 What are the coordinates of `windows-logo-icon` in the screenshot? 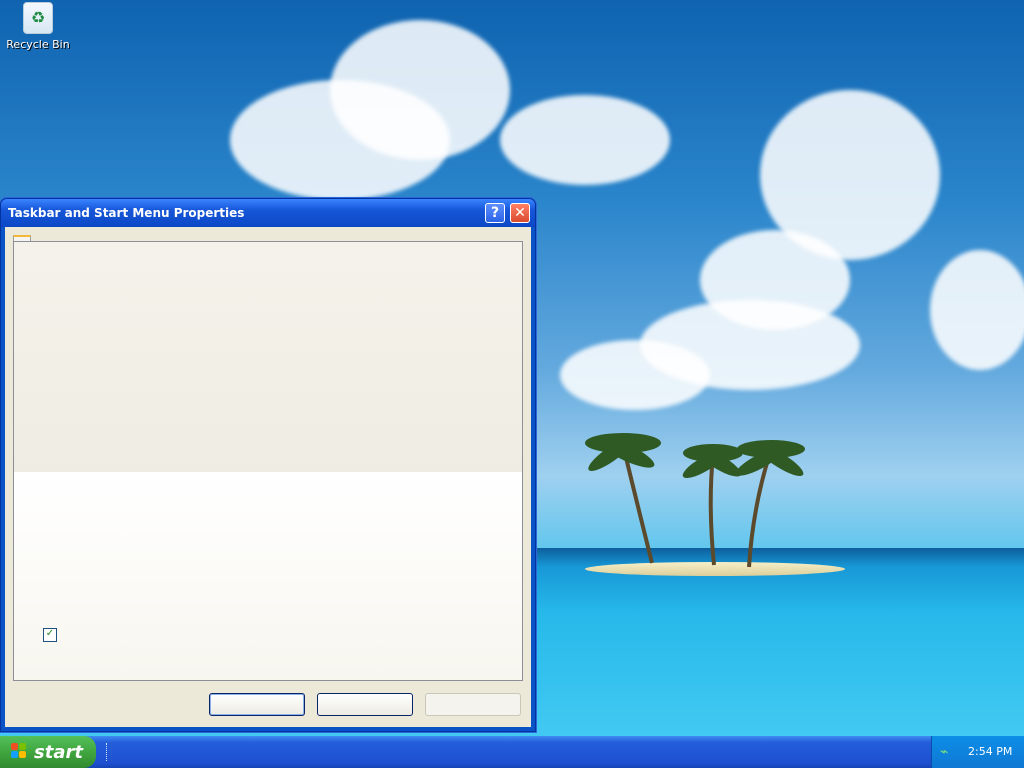 It's located at (19, 751).